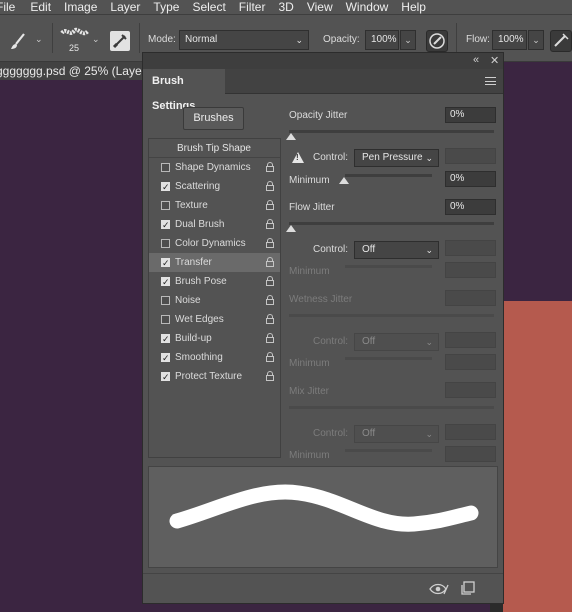  I want to click on menu-select: Select, so click(208, 7).